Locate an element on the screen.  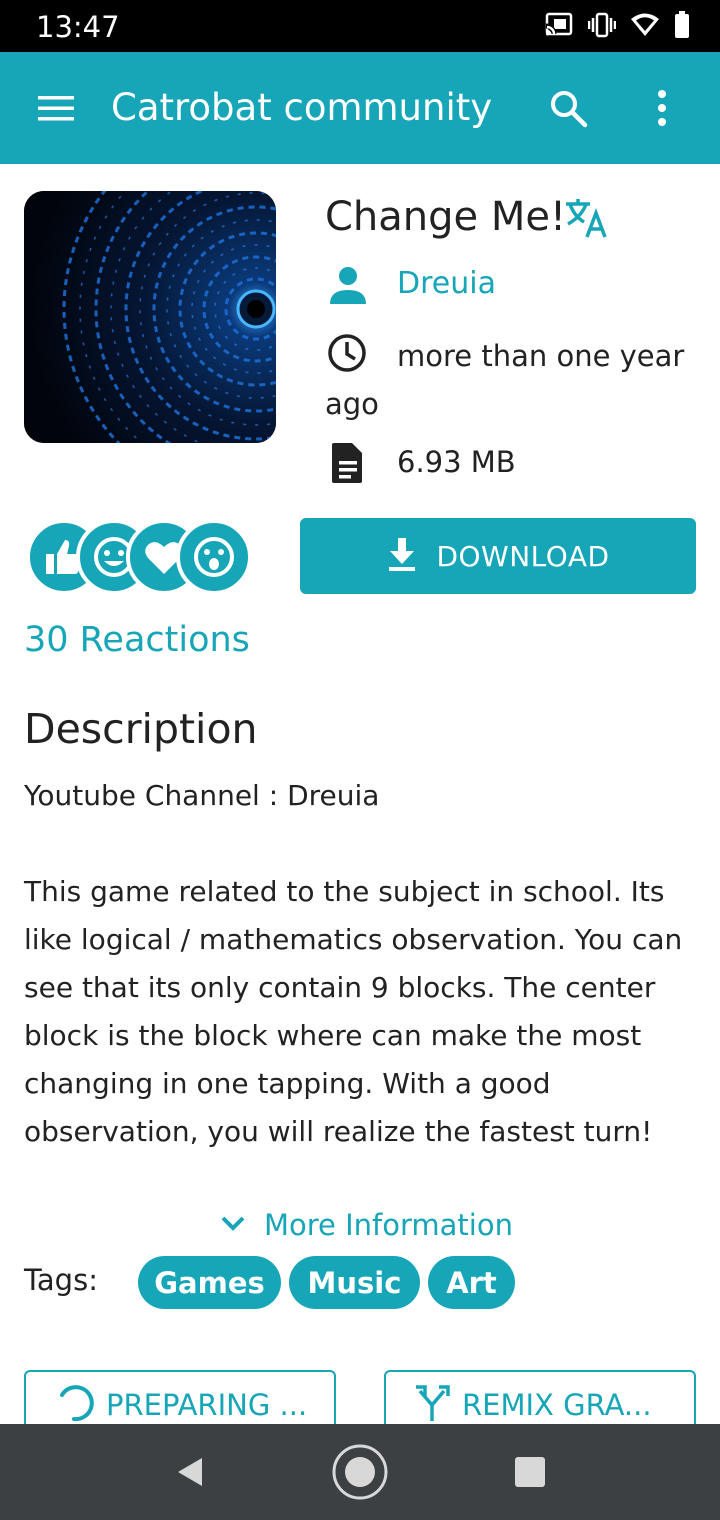
status-time: 13:47 is located at coordinates (78, 27).